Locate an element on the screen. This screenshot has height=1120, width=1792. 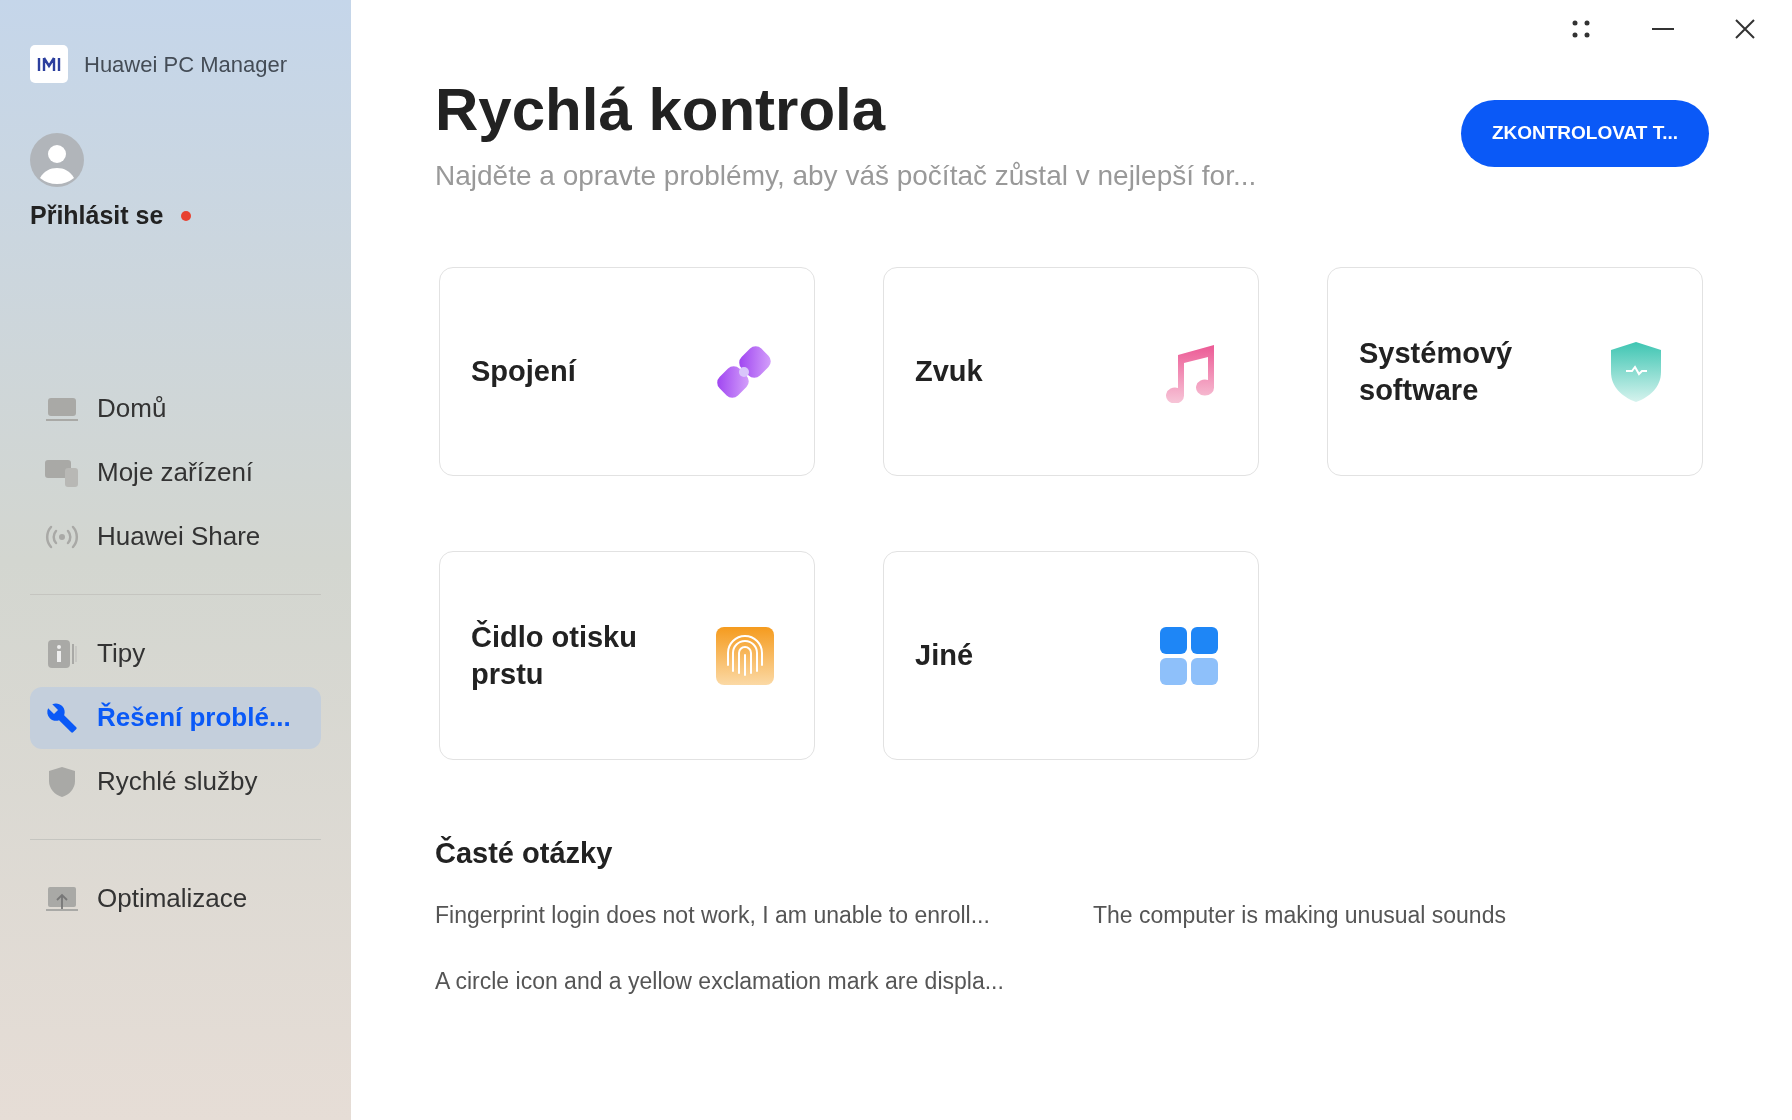
page-title: Rychlá kontrola is located at coordinates (661, 110).